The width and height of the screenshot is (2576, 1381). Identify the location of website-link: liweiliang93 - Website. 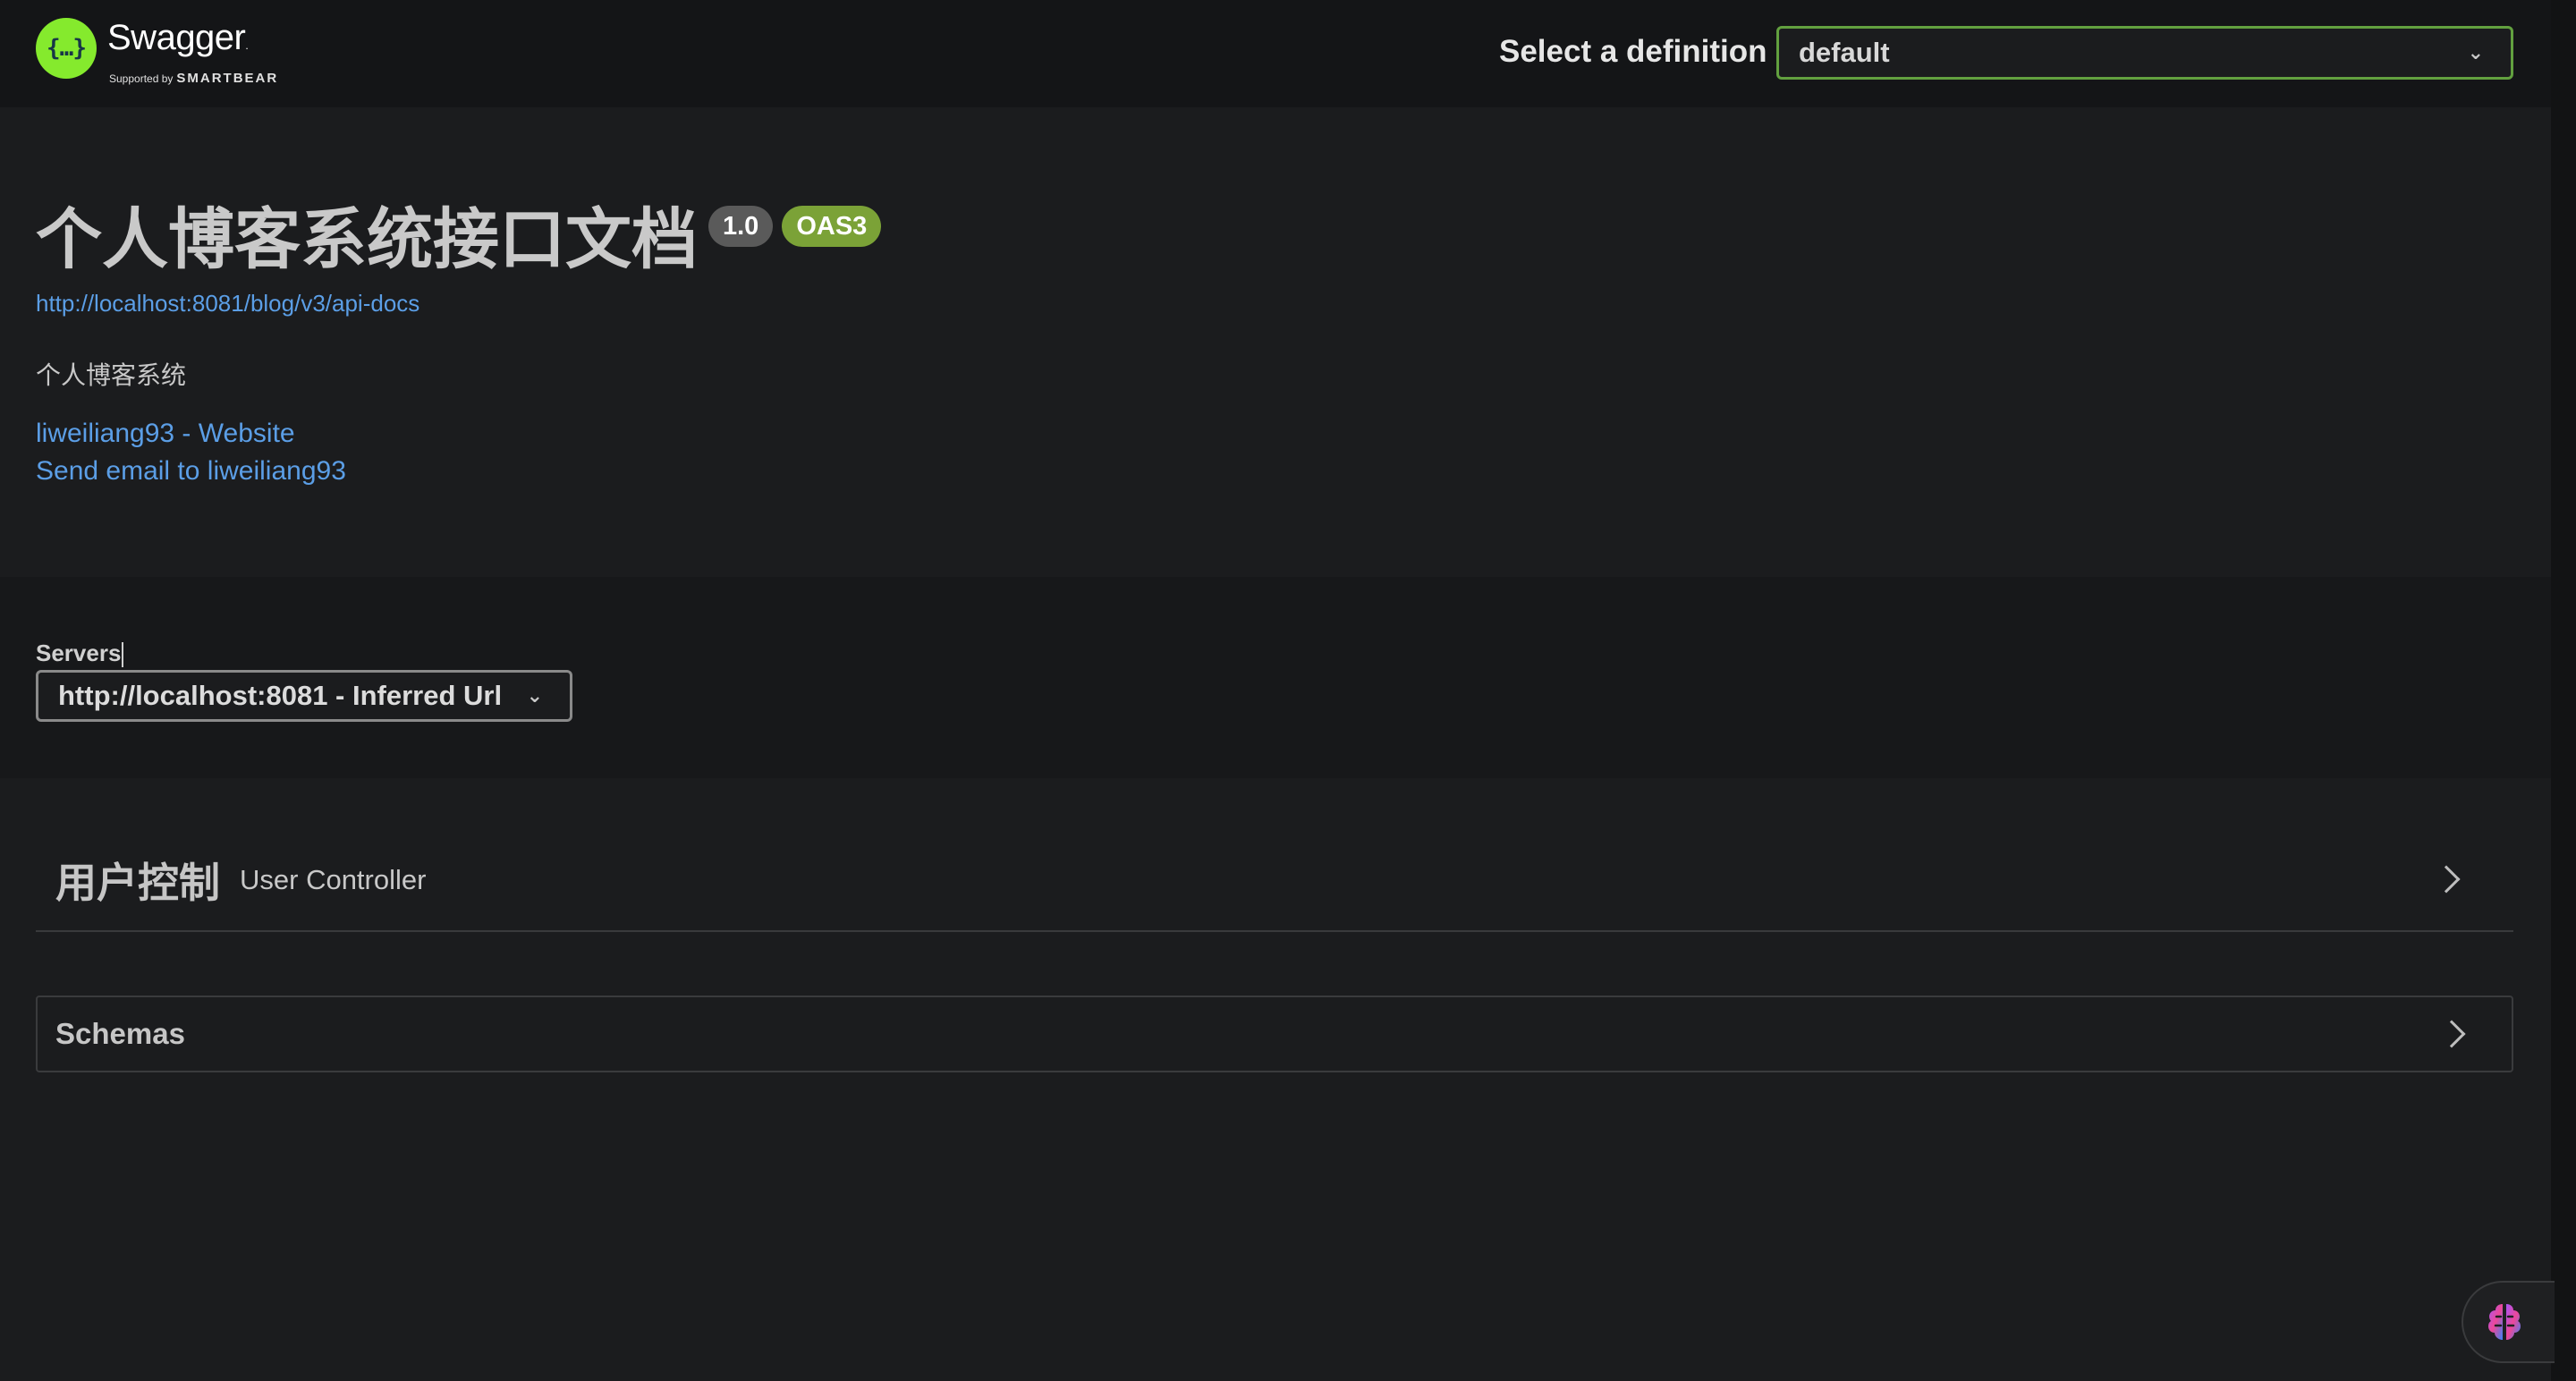
(165, 434).